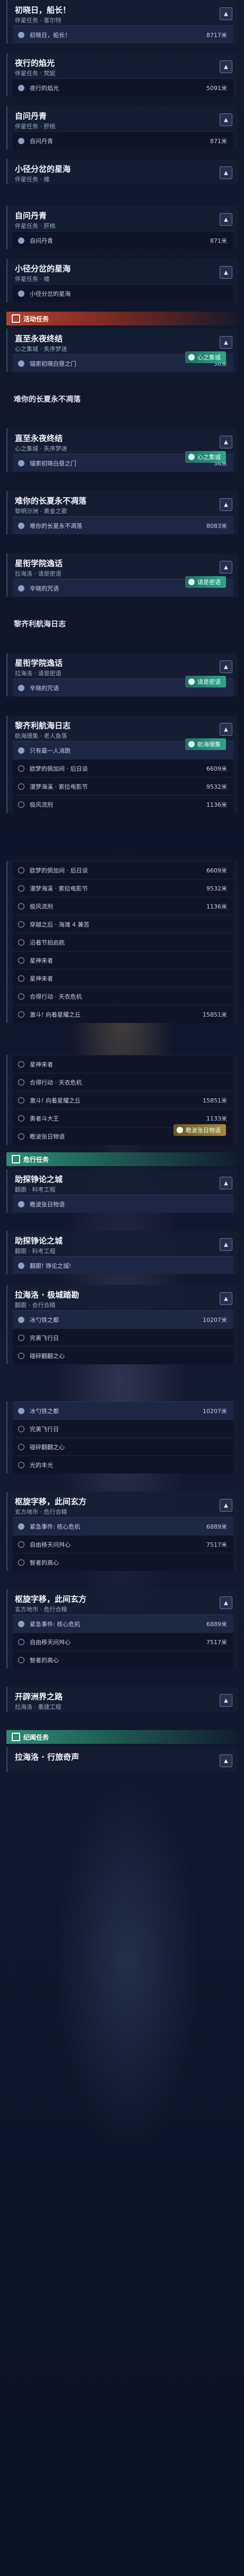 The width and height of the screenshot is (244, 2576). I want to click on quest-title-peek: 难你的长夏永不凋落, so click(122, 399).